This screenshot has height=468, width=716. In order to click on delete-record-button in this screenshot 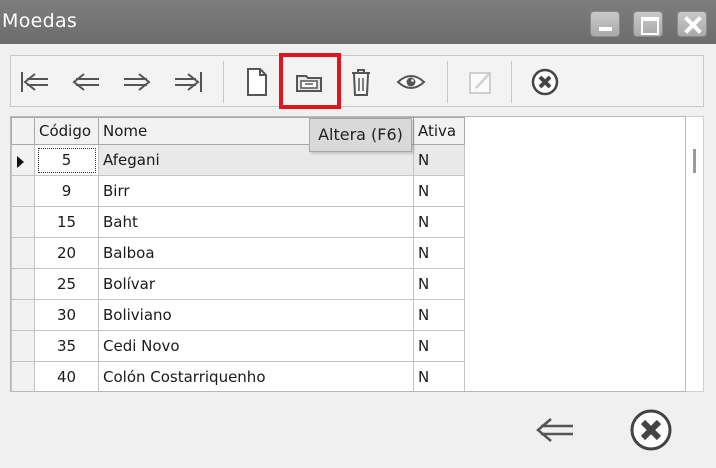, I will do `click(361, 82)`.